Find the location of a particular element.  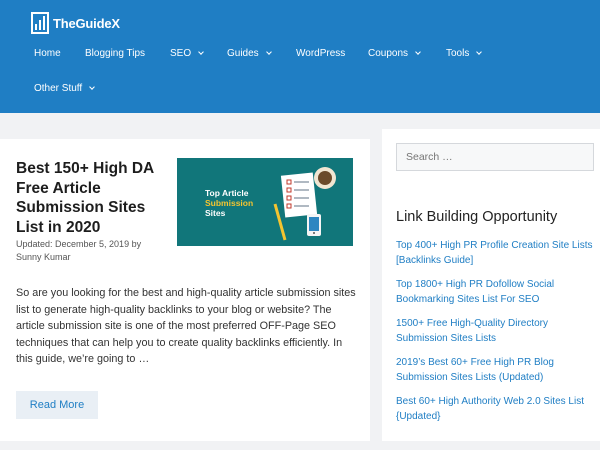

nav-label: Other Stuff is located at coordinates (58, 88).